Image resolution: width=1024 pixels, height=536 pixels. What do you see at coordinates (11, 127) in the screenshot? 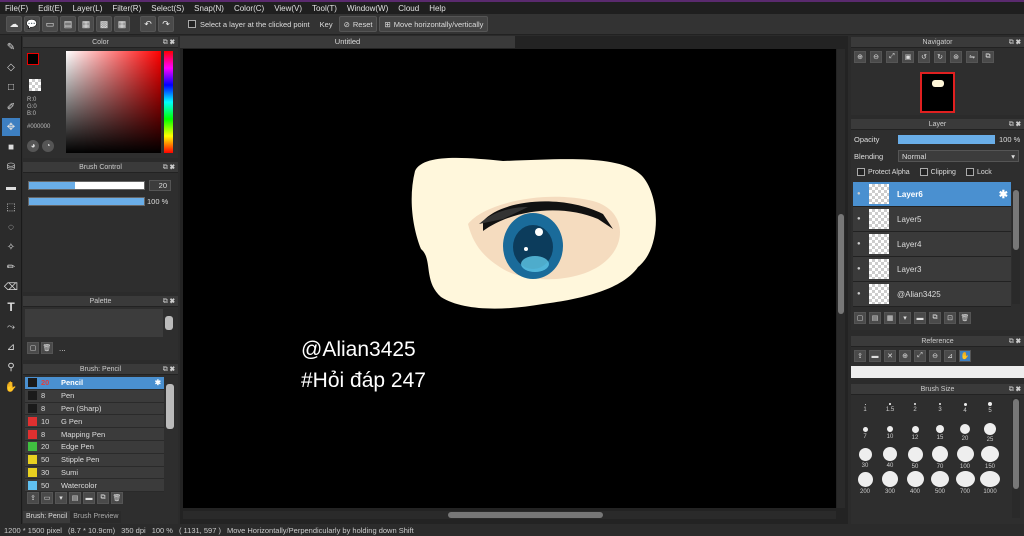
I see `move-tool-icon: ✥` at bounding box center [11, 127].